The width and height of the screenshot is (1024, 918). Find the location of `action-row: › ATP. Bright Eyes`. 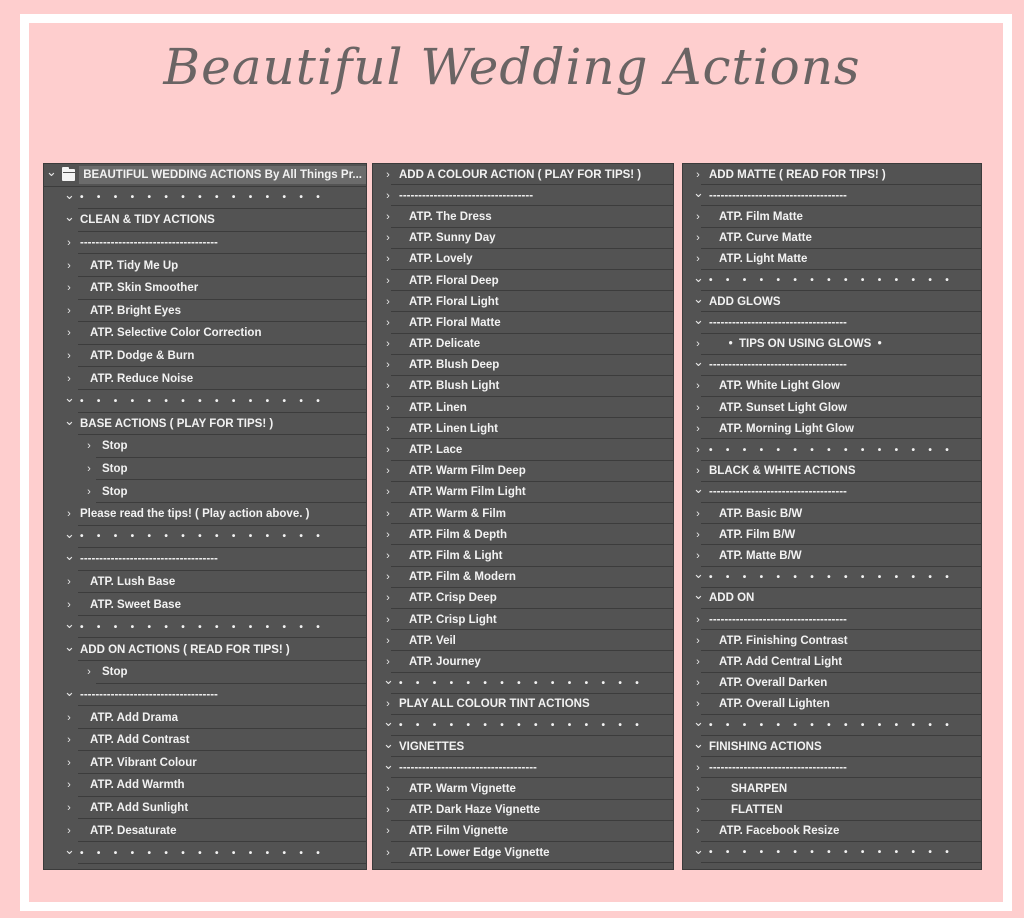

action-row: › ATP. Bright Eyes is located at coordinates (205, 311).